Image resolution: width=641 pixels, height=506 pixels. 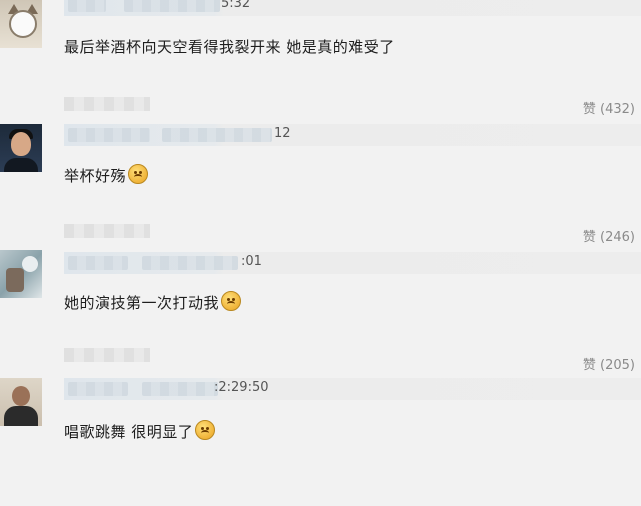 I want to click on comment-text: 她的演技第一次打动我, so click(x=153, y=302).